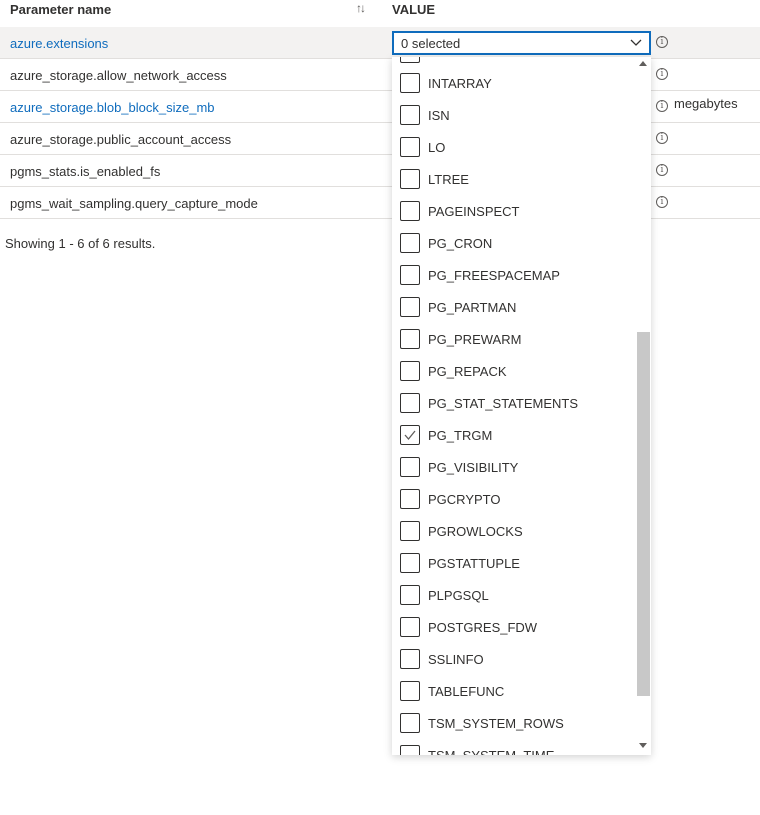 Image resolution: width=760 pixels, height=815 pixels. What do you see at coordinates (643, 745) in the screenshot?
I see `scroll-down-icon` at bounding box center [643, 745].